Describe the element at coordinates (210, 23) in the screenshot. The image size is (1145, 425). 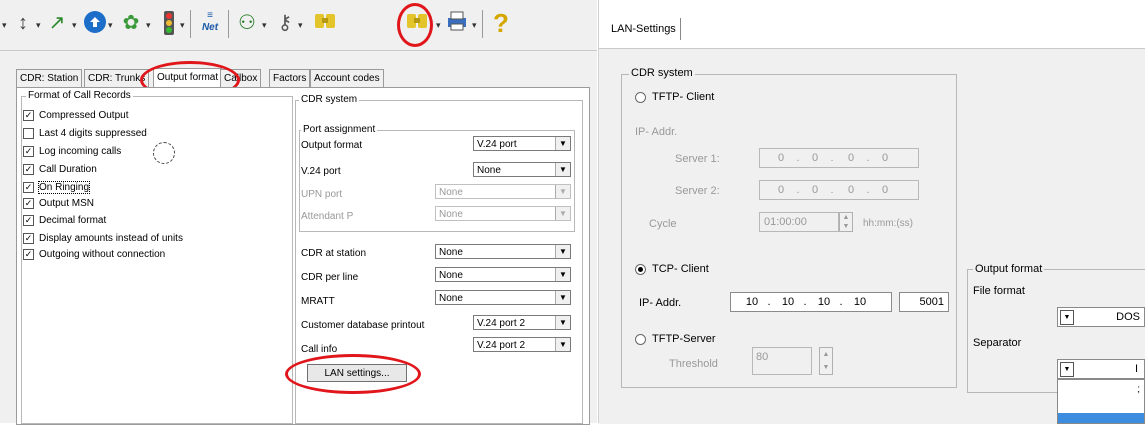
I see `net-icon: ≡ Net` at that location.